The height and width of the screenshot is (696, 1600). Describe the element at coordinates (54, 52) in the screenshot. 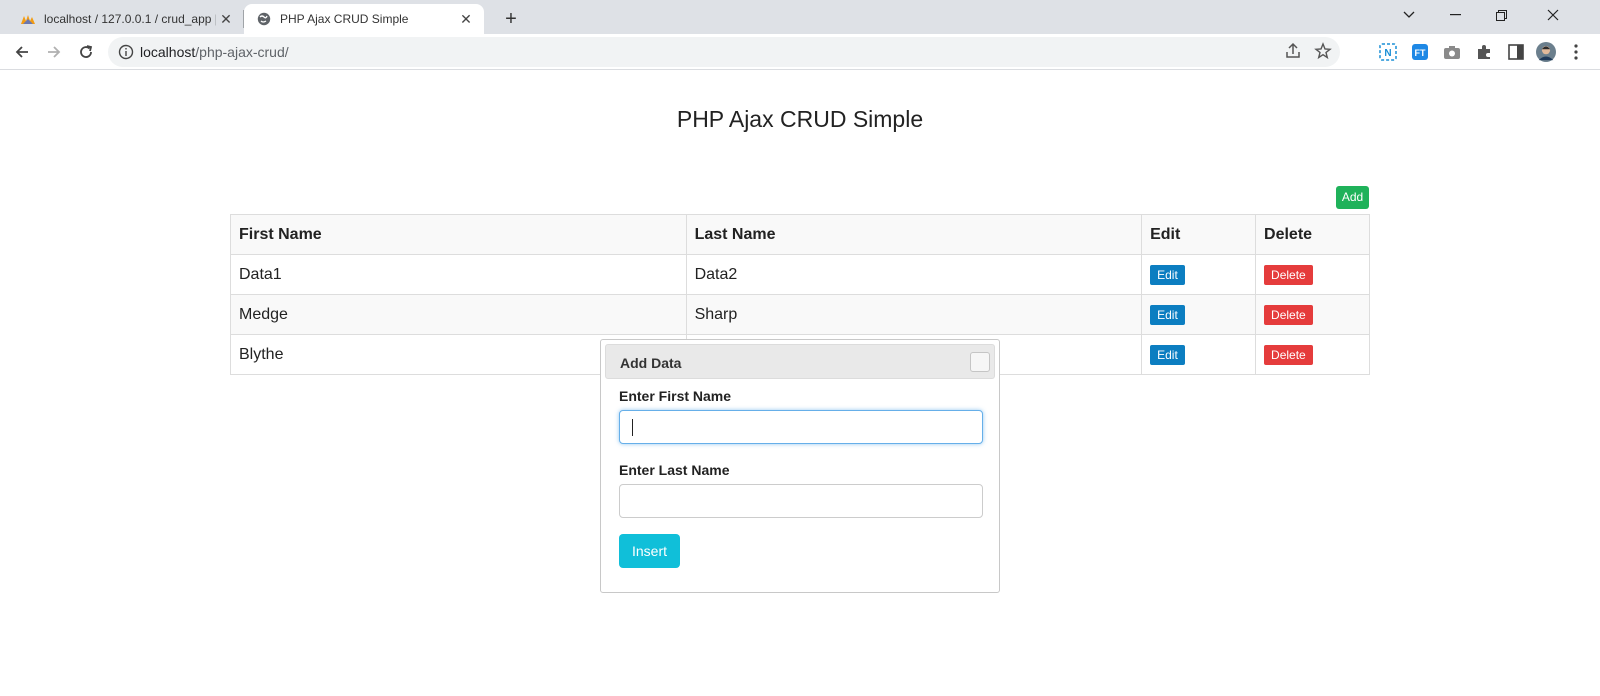

I see `forward-icon` at that location.